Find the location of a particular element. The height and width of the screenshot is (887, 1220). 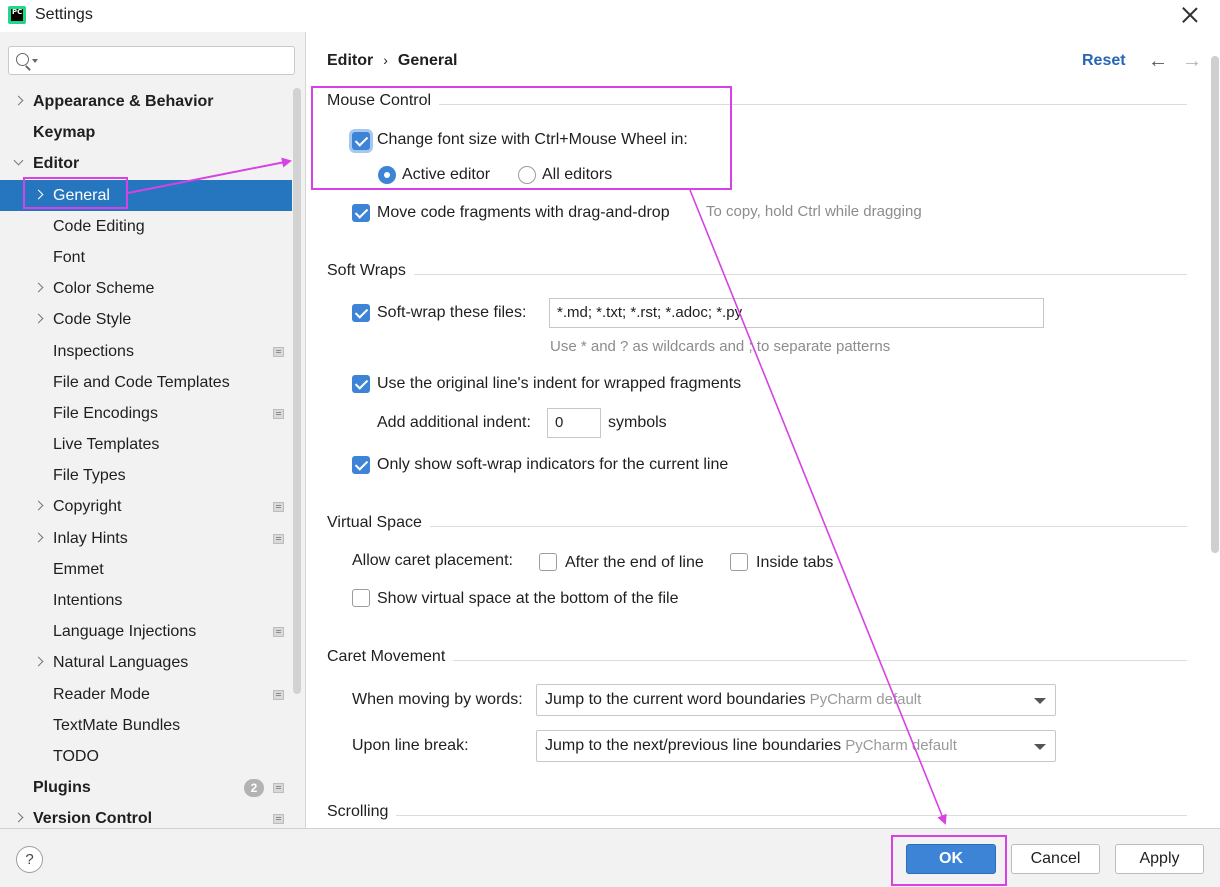

sidebar-item-code-editing: Code Editing is located at coordinates (146, 226).